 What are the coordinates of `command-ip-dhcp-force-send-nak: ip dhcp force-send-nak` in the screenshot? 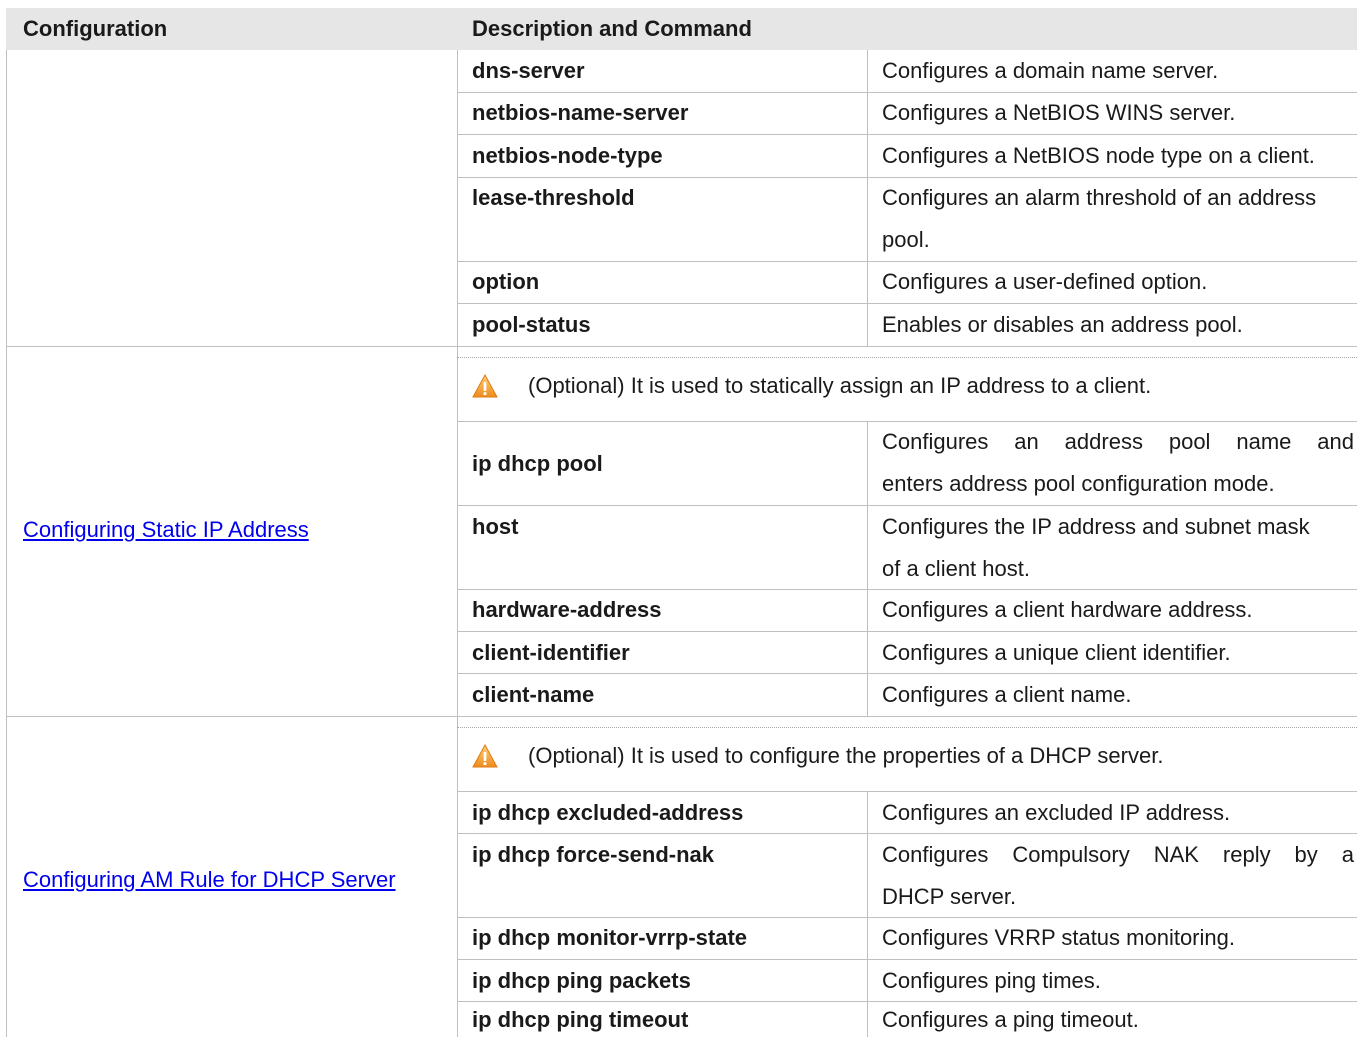 It's located at (593, 854).